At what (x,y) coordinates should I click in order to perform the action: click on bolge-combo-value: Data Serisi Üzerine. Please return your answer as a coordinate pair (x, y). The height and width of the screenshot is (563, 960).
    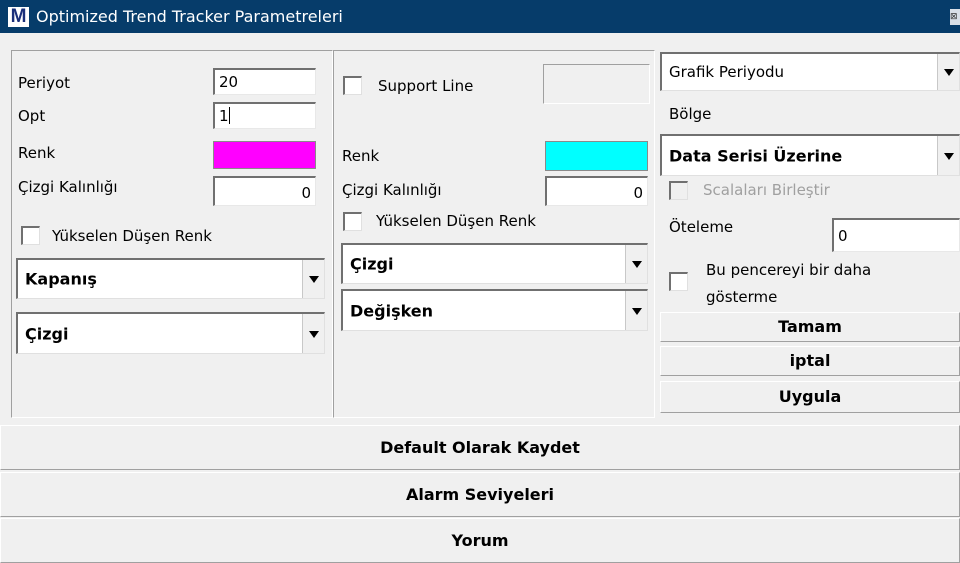
    Looking at the image, I should click on (756, 155).